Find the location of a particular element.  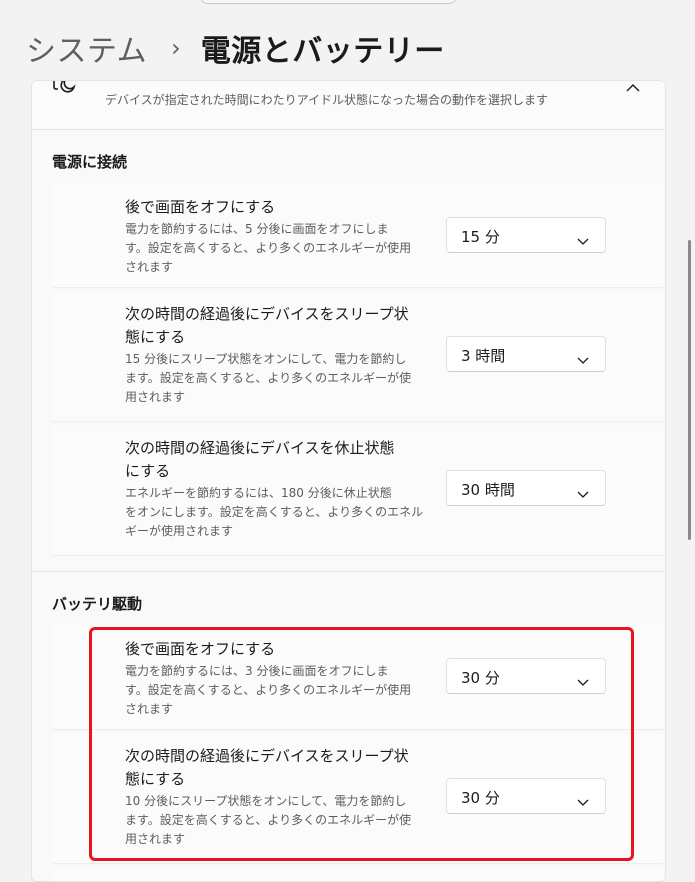

expander-header: デバイスが指定された時間にわたりアイドル状態になった場合の動作を選択します is located at coordinates (348, 105).